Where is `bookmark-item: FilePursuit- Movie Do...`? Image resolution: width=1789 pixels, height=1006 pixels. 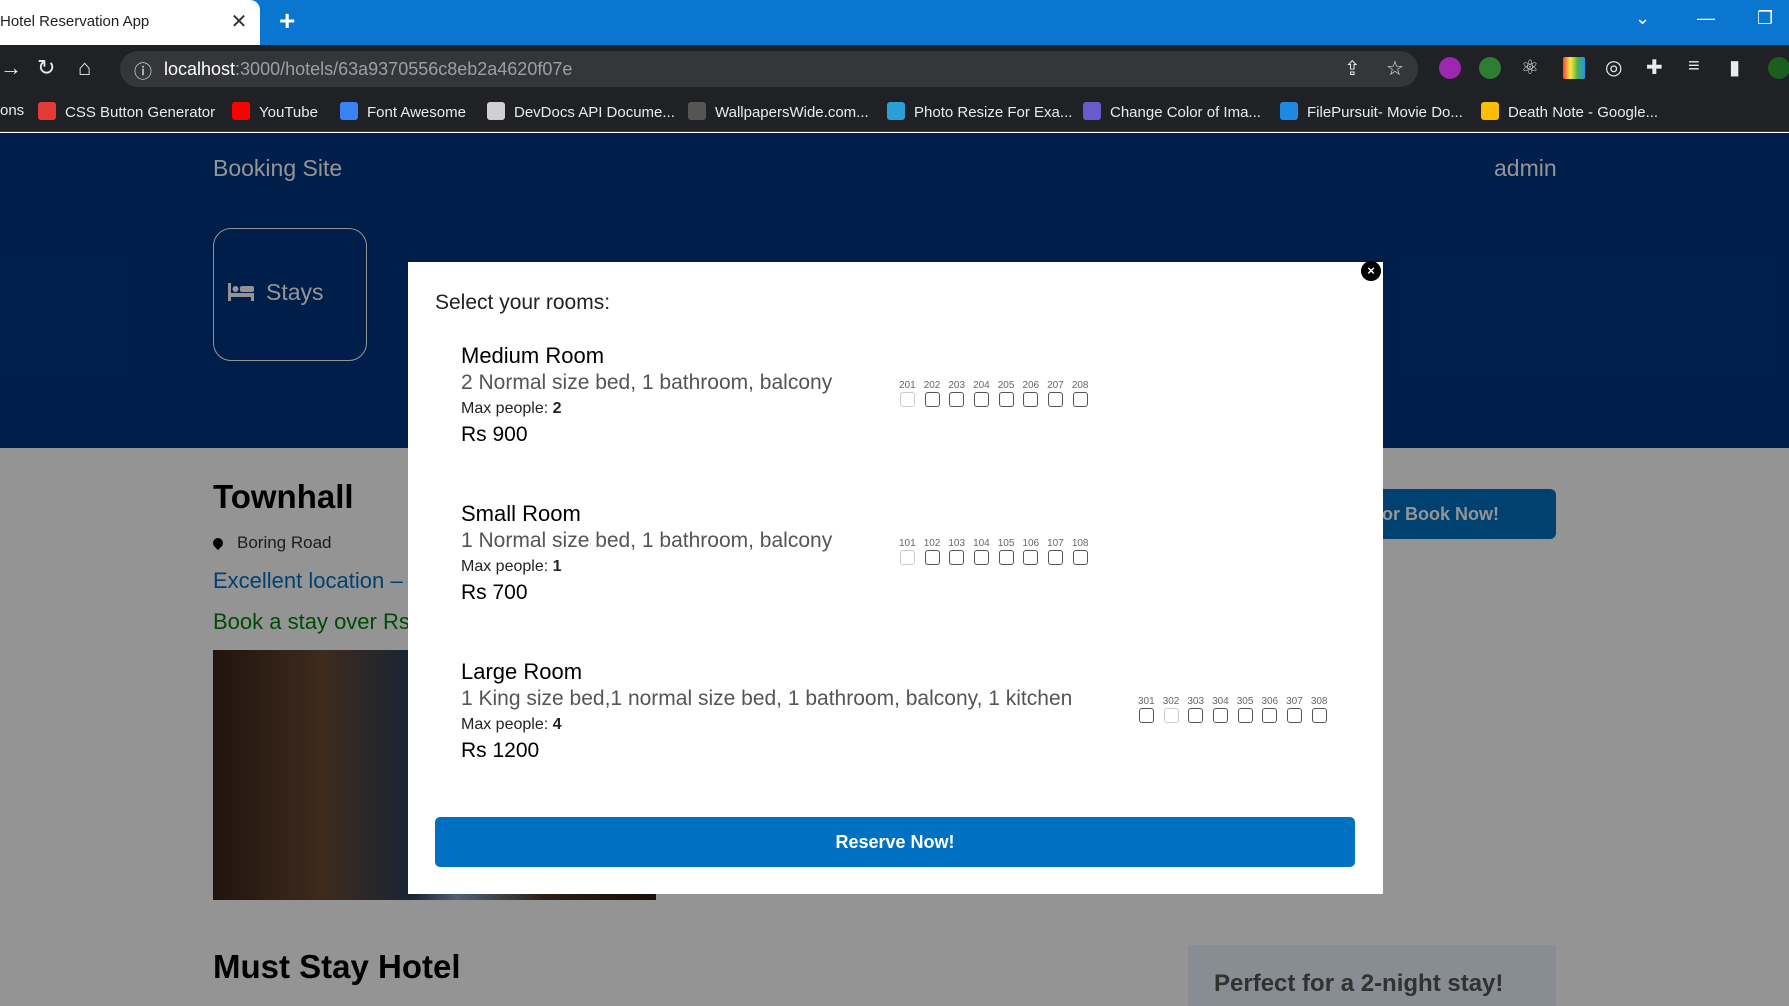
bookmark-item: FilePursuit- Movie Do... is located at coordinates (1371, 111).